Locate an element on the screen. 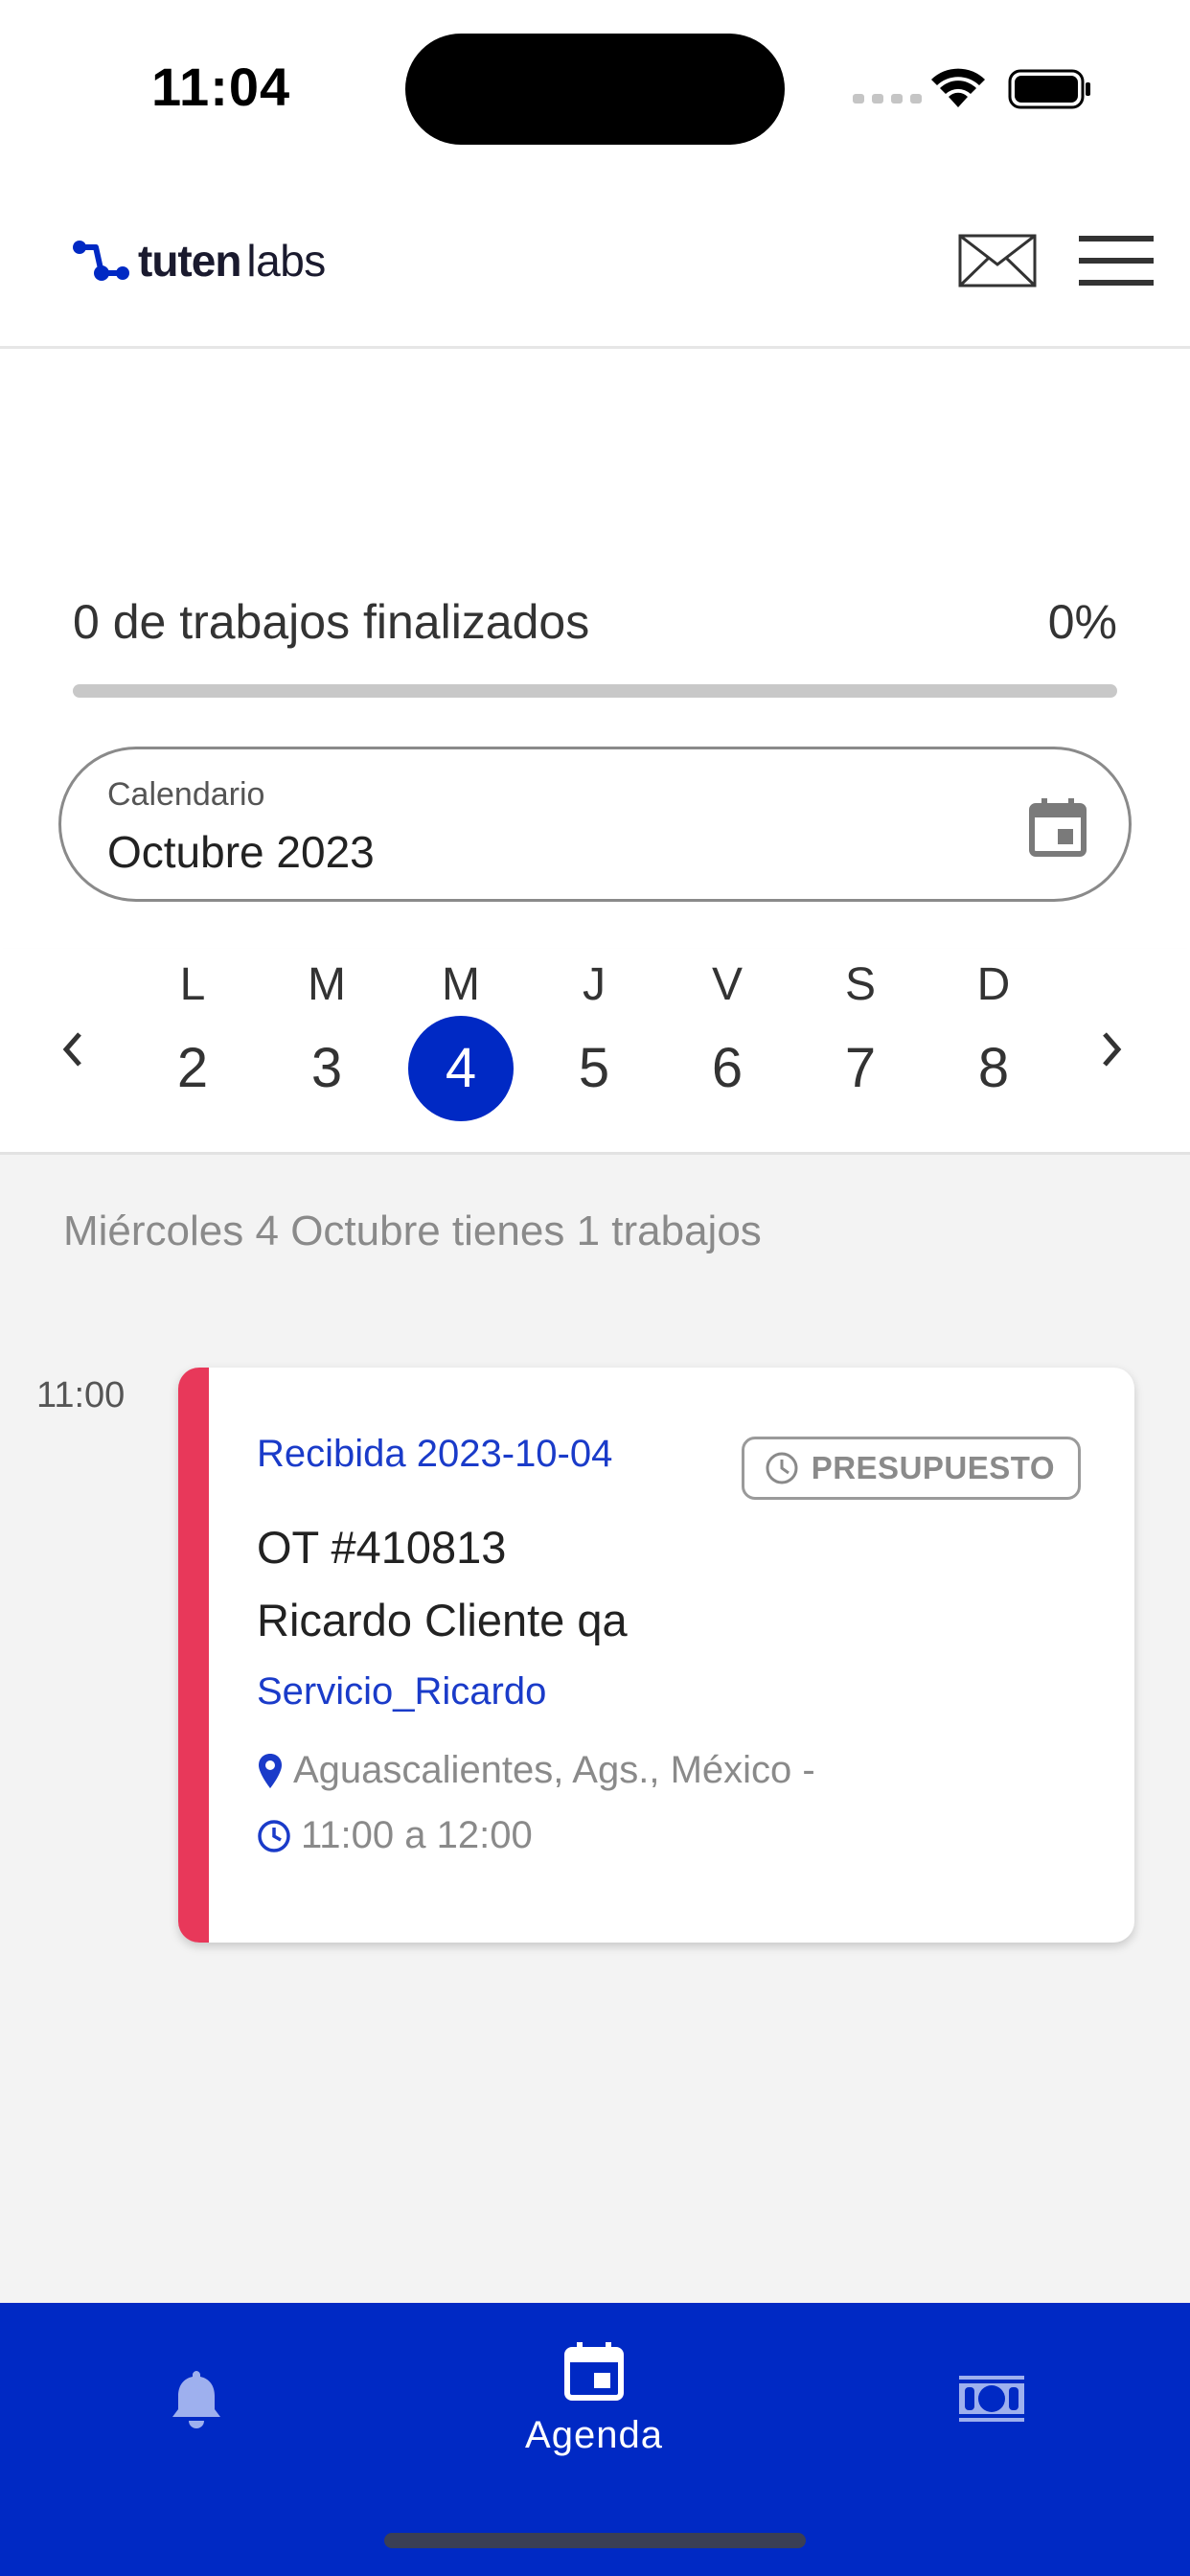 The height and width of the screenshot is (2576, 1190). status-badge: PRESUPUESTO is located at coordinates (911, 1468).